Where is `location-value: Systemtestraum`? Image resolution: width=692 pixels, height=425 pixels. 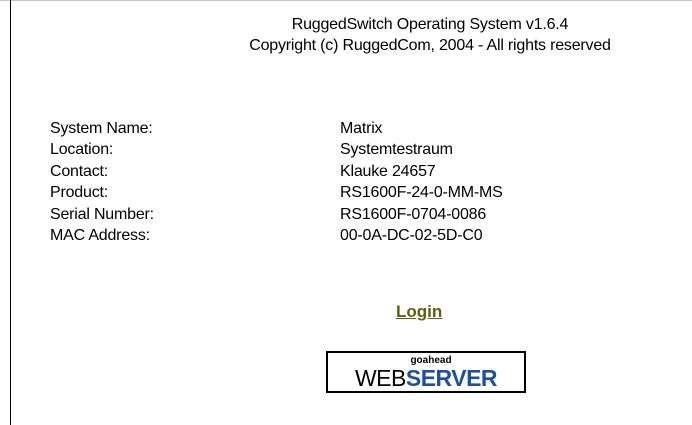
location-value: Systemtestraum is located at coordinates (396, 150).